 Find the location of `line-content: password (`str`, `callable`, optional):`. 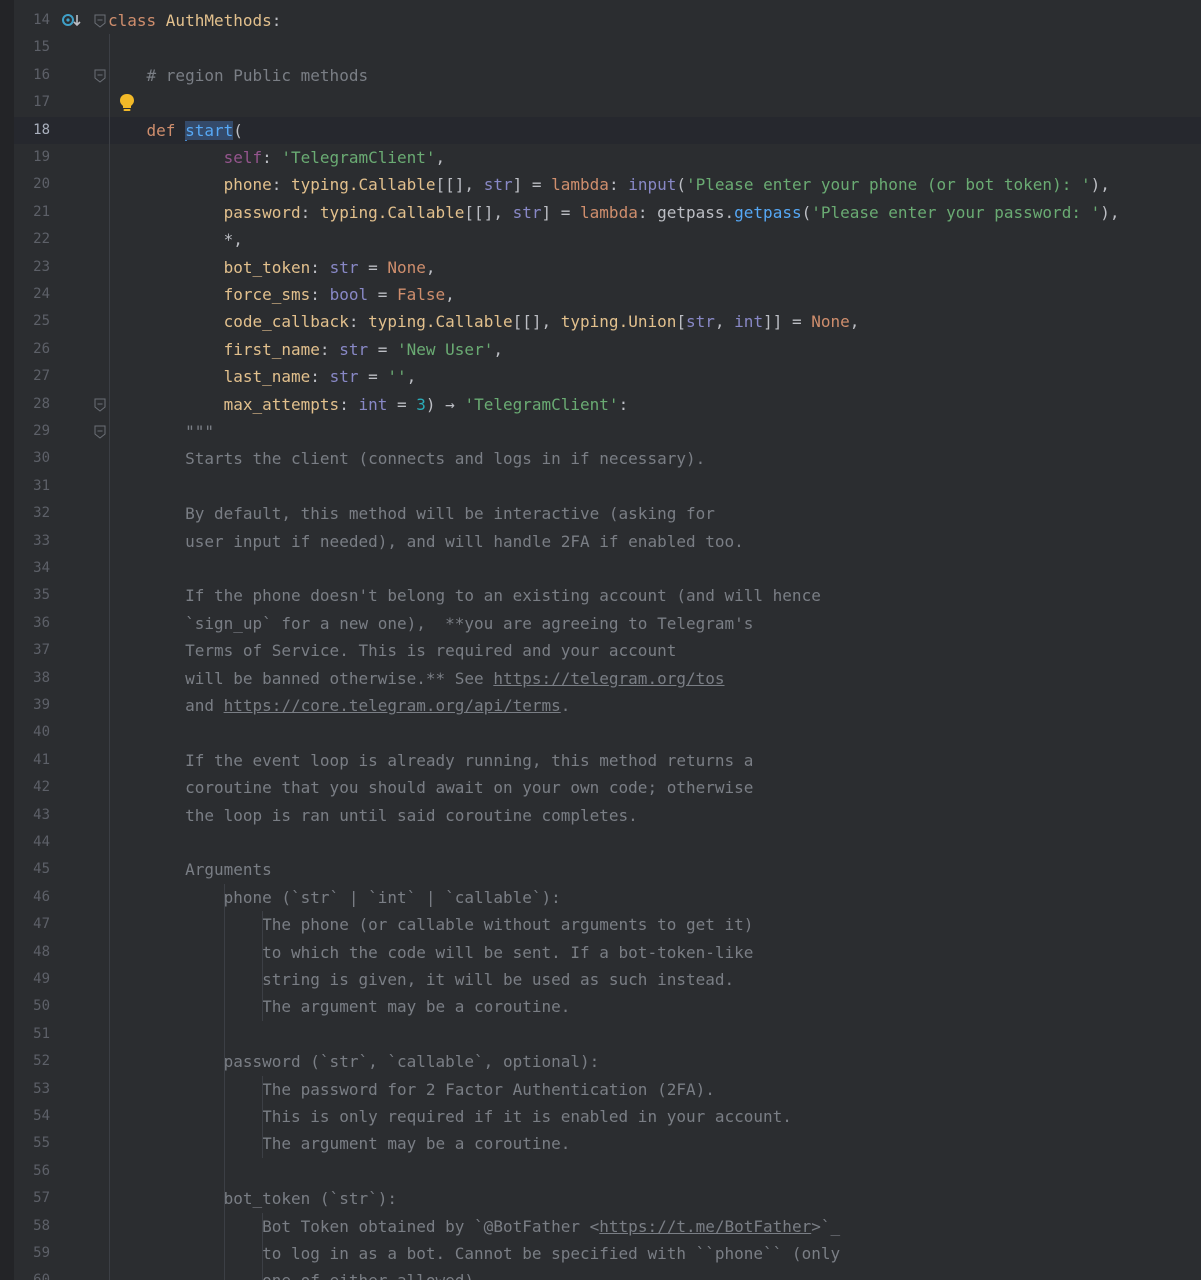

line-content: password (`str`, `callable`, optional): is located at coordinates (354, 1061).